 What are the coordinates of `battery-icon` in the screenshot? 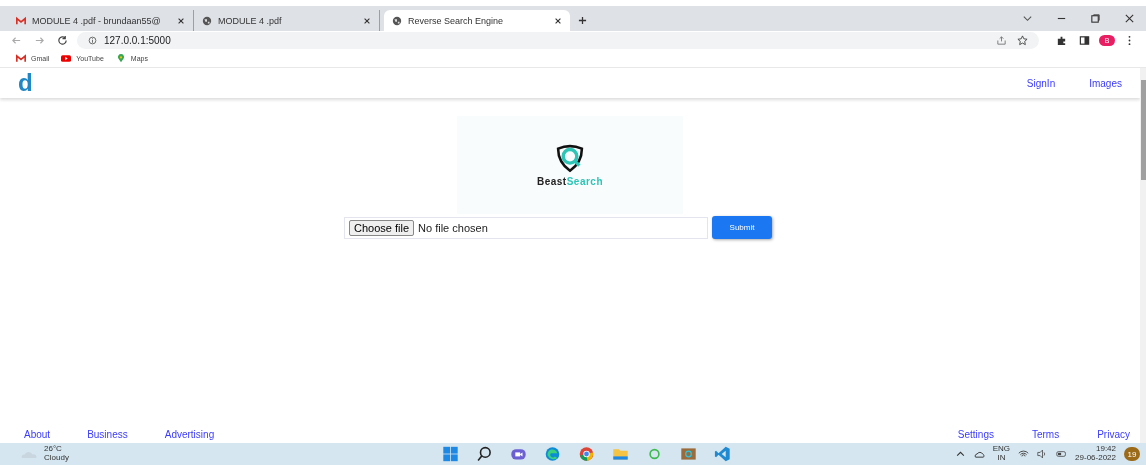 It's located at (1062, 454).